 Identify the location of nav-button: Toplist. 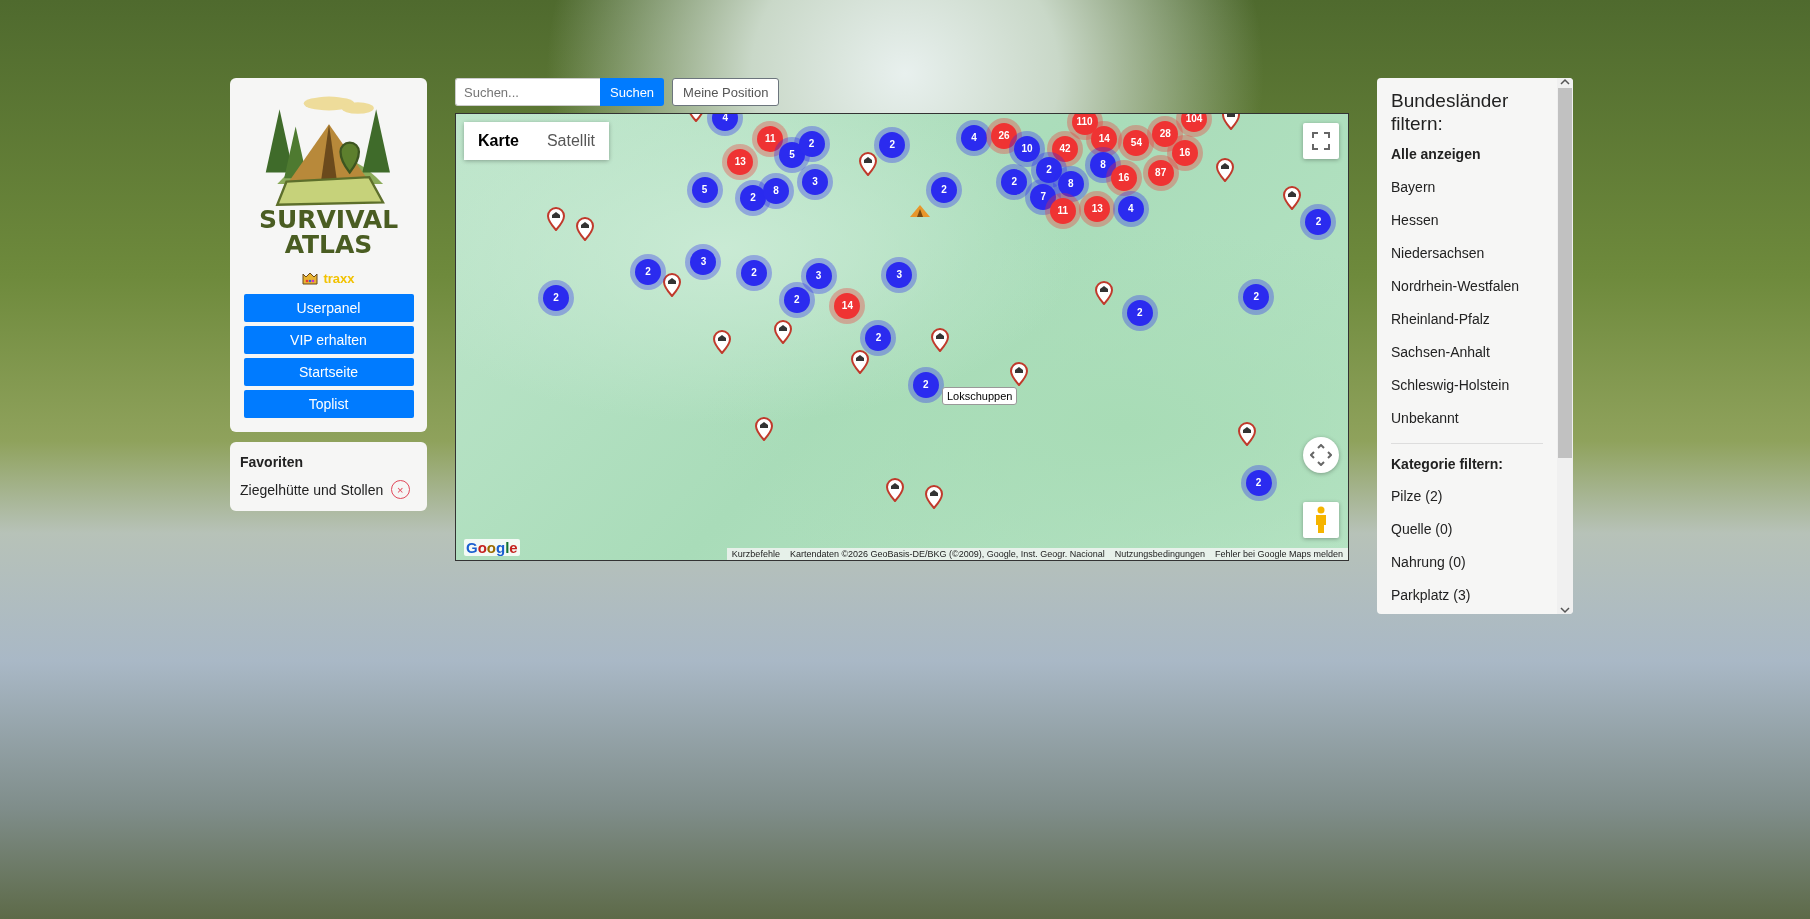
(328, 404).